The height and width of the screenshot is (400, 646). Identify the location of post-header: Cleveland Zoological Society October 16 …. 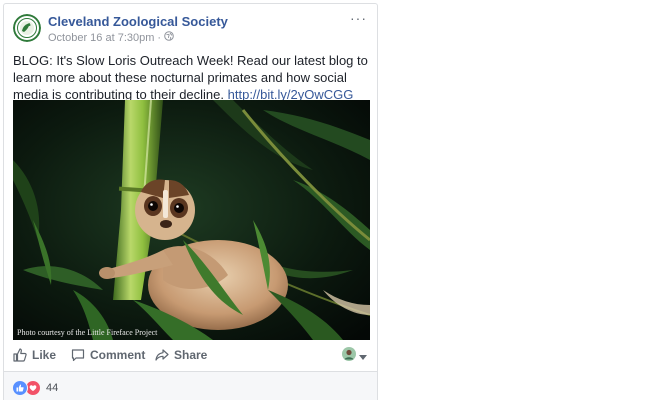
(190, 25).